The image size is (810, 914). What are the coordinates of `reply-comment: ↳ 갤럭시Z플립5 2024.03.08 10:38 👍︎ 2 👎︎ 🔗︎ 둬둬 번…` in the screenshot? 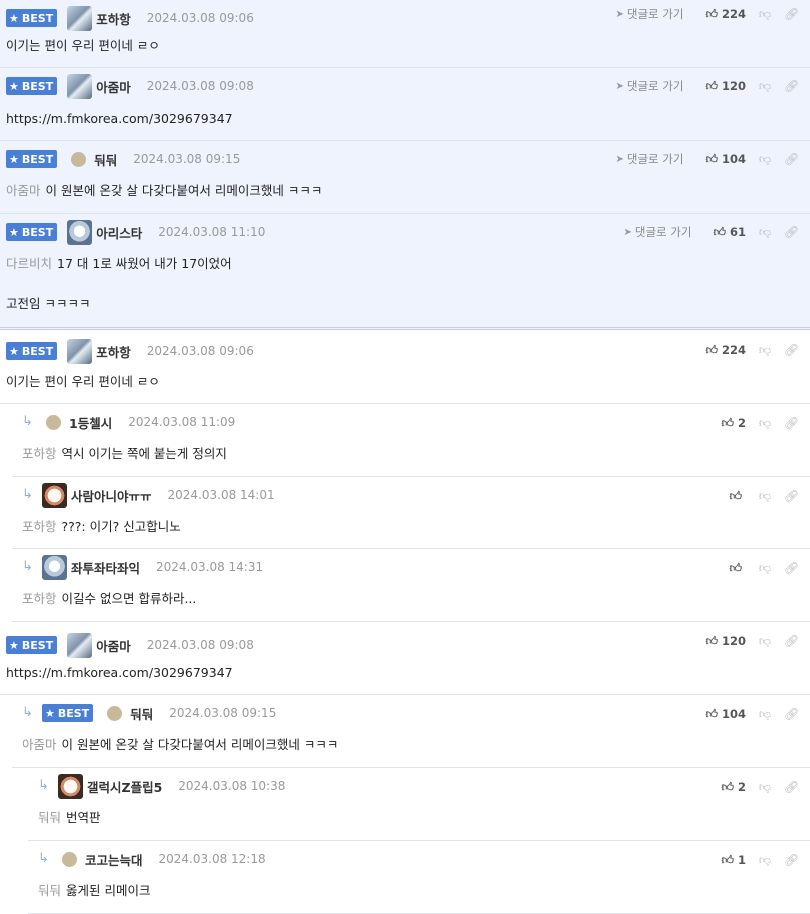 It's located at (419, 804).